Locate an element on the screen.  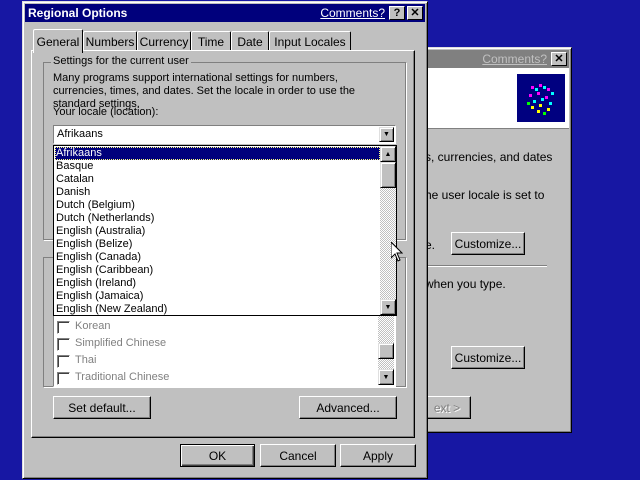
dropdown-item: English (Belize) is located at coordinates (94, 244).